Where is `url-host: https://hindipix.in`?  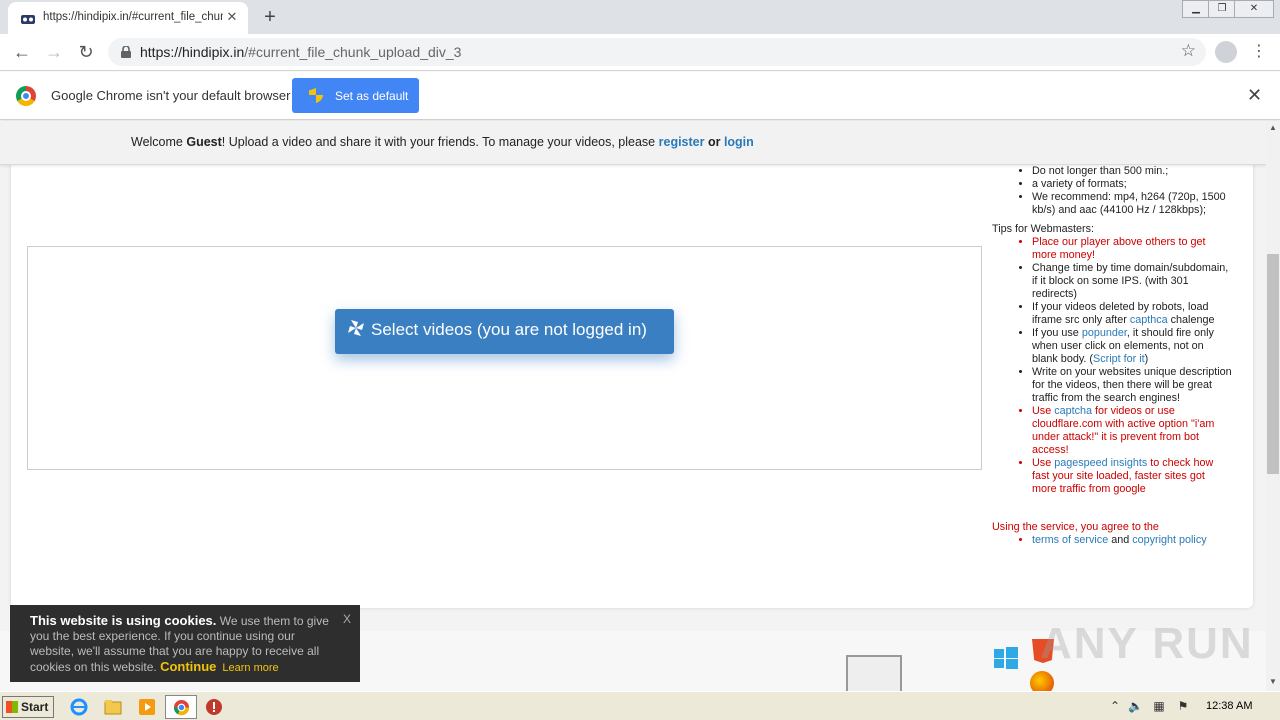
url-host: https://hindipix.in is located at coordinates (192, 52).